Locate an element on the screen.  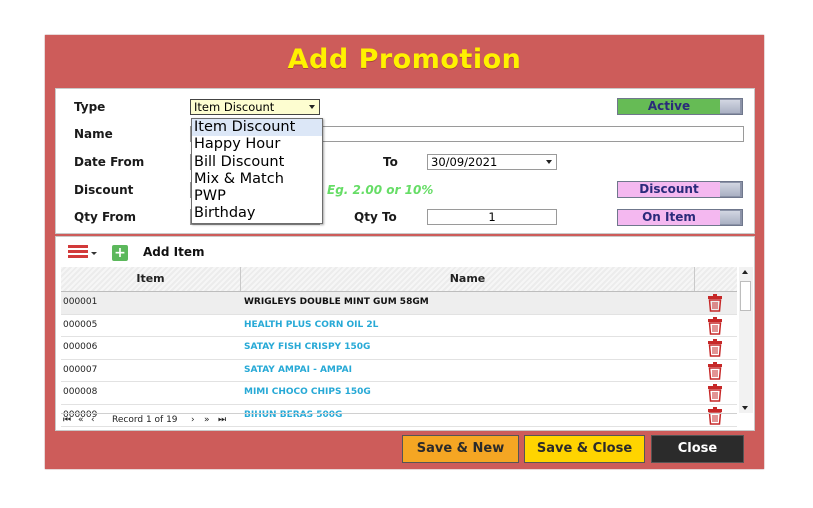
save-and-close-button: Save & Close is located at coordinates (584, 449).